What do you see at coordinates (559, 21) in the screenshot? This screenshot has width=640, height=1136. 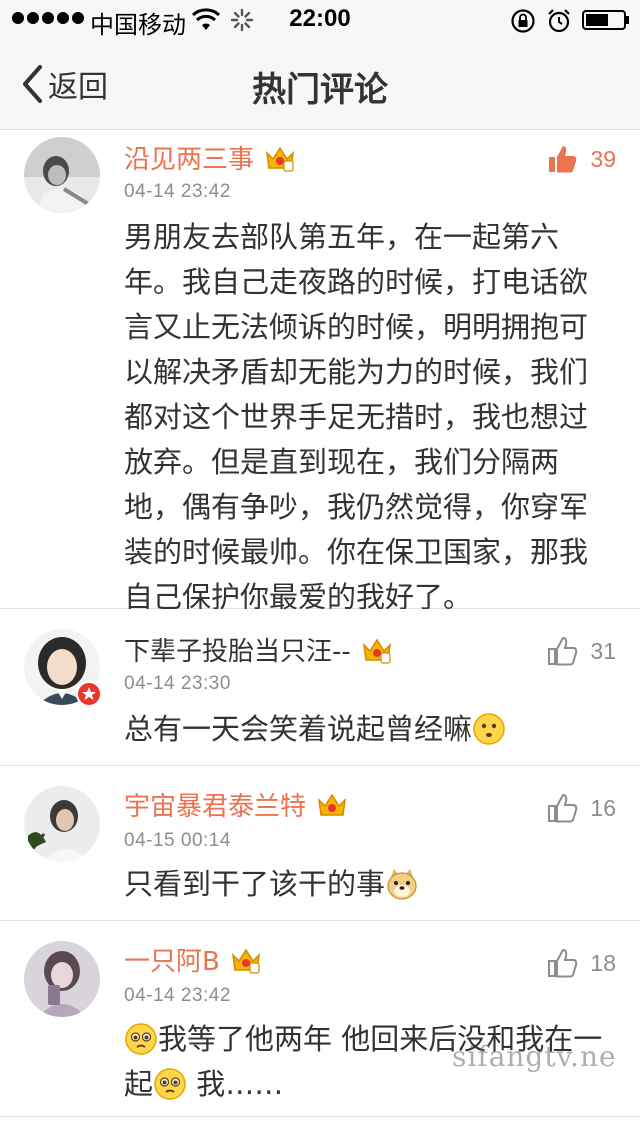 I see `alarm-icon` at bounding box center [559, 21].